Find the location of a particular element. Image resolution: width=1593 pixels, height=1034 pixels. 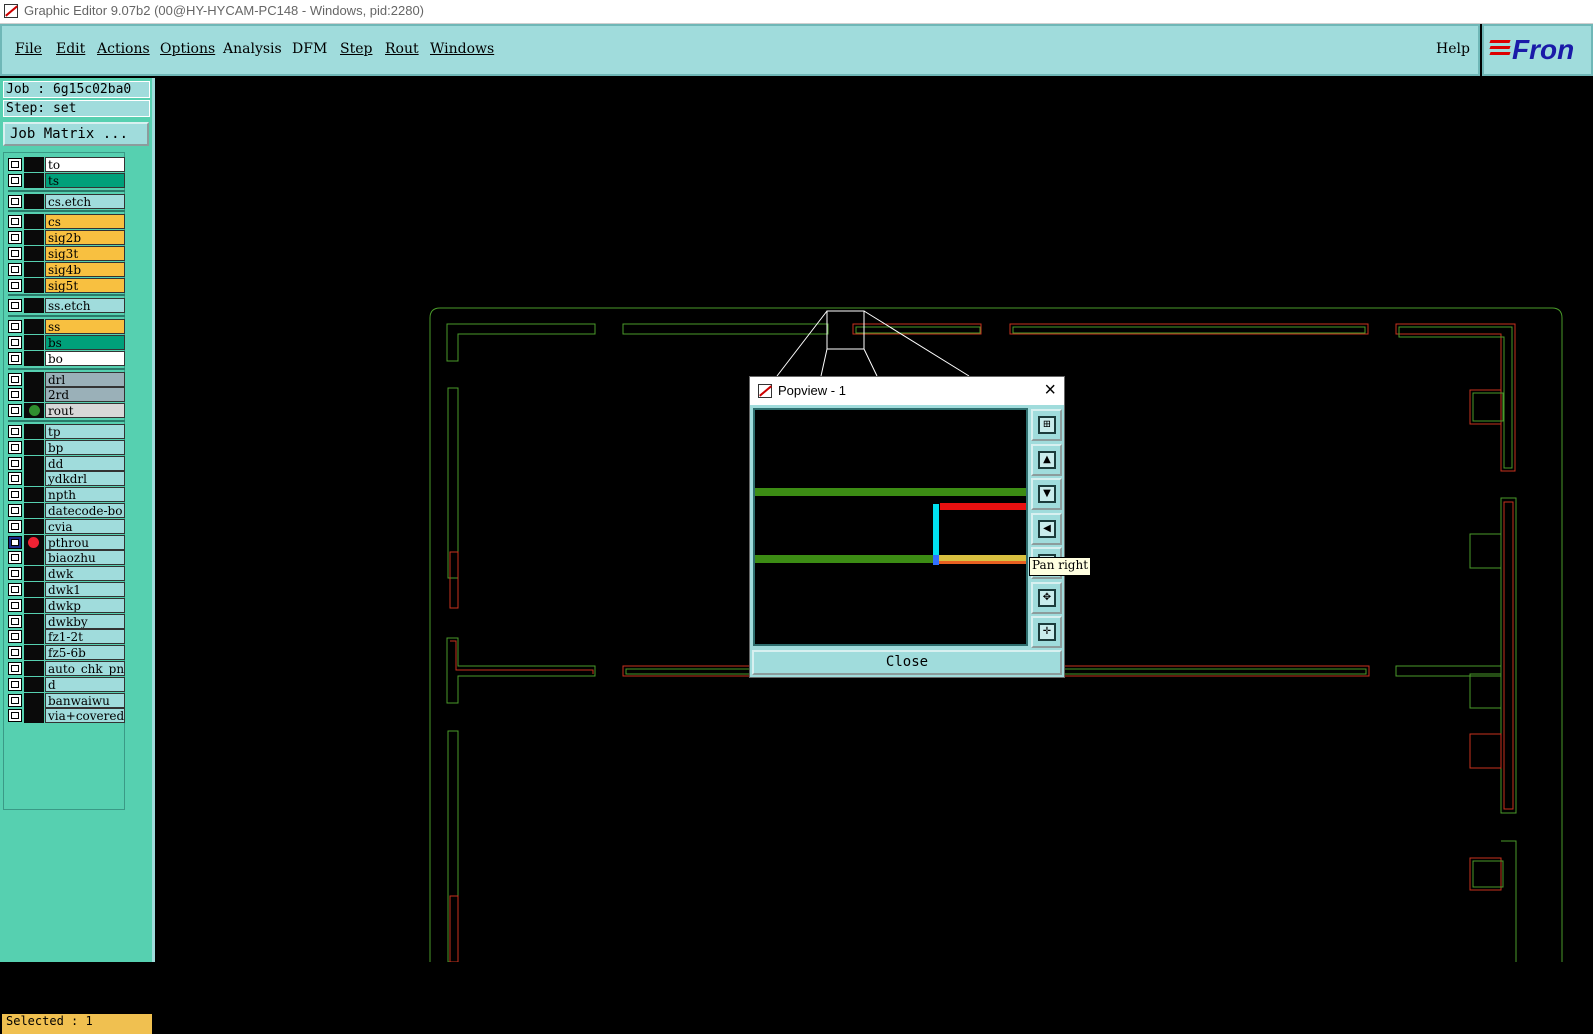

layer-row: sig4b is located at coordinates (66, 269).